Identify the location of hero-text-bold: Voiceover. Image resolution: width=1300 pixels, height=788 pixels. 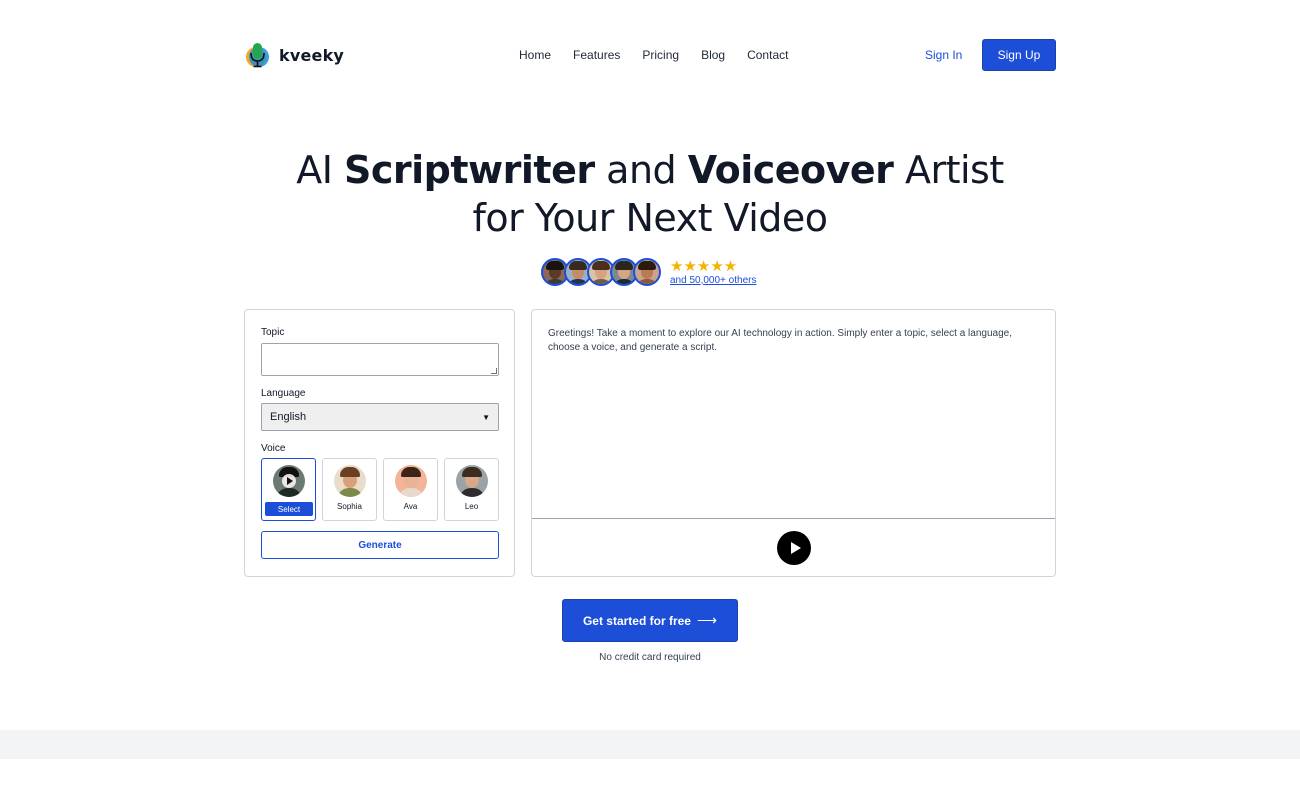
(790, 170).